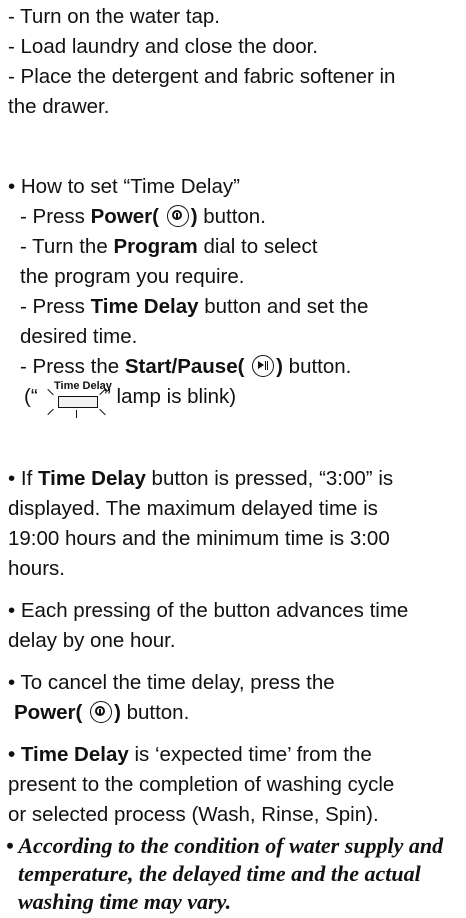 This screenshot has width=466, height=918. What do you see at coordinates (155, 712) in the screenshot?
I see `note-text: button.` at bounding box center [155, 712].